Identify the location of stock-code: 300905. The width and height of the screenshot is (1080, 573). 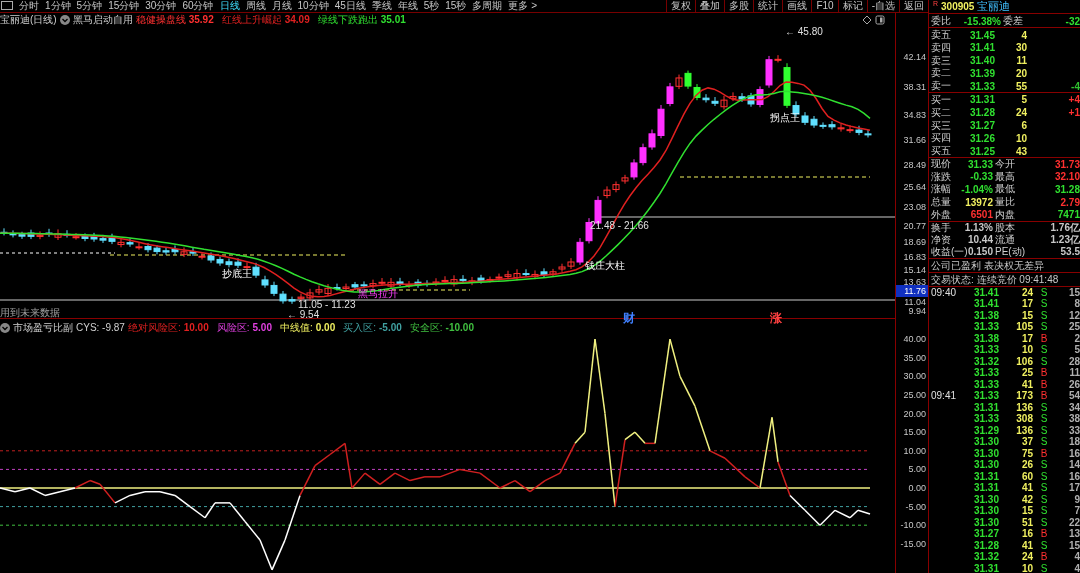
(958, 6).